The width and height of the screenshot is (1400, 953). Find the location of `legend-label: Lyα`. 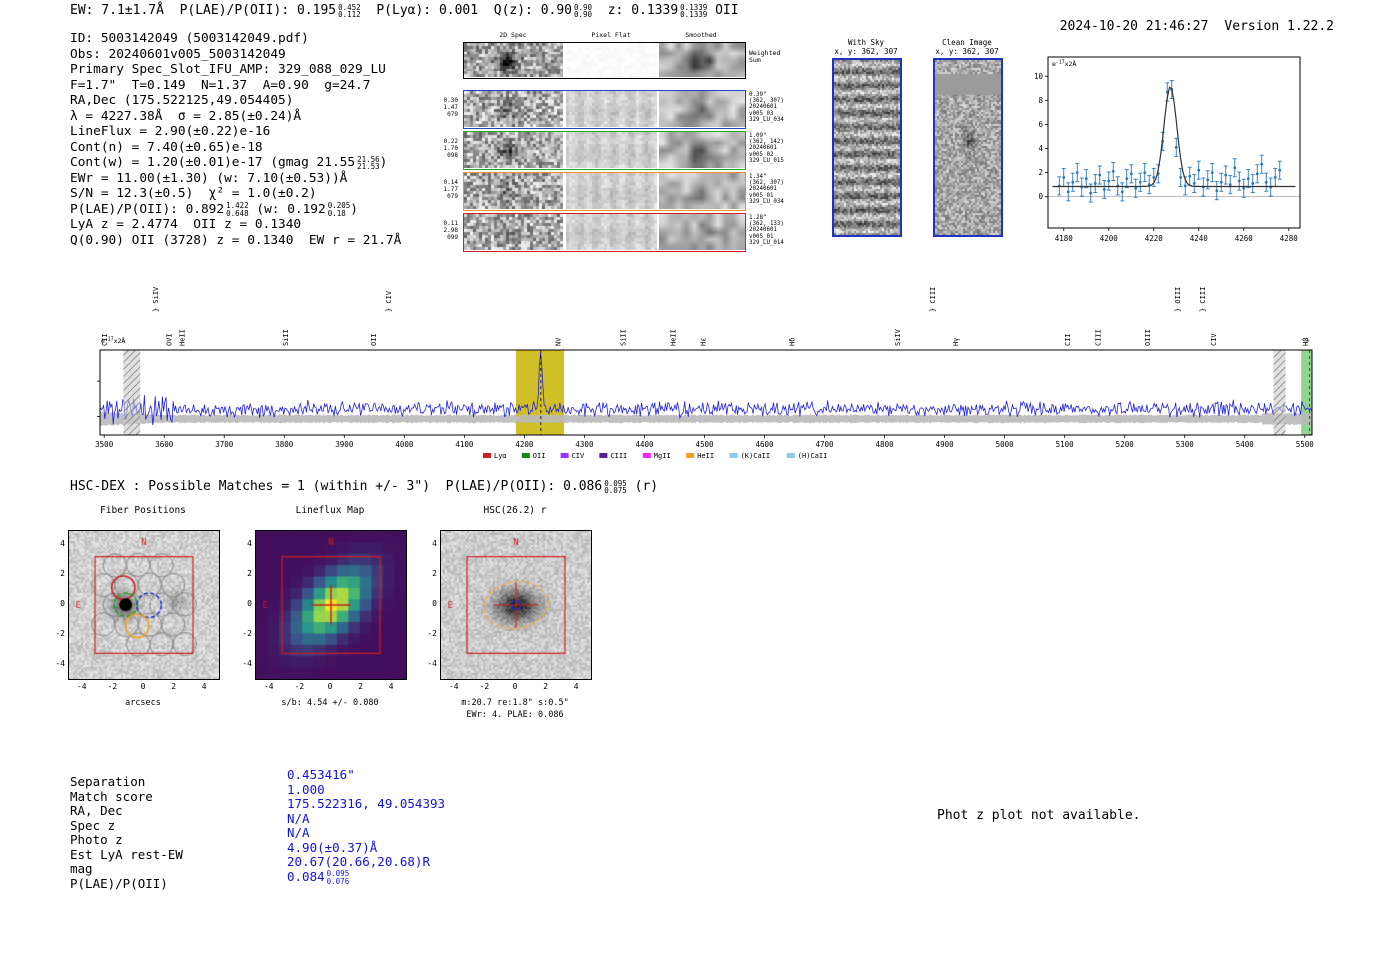

legend-label: Lyα is located at coordinates (500, 456).